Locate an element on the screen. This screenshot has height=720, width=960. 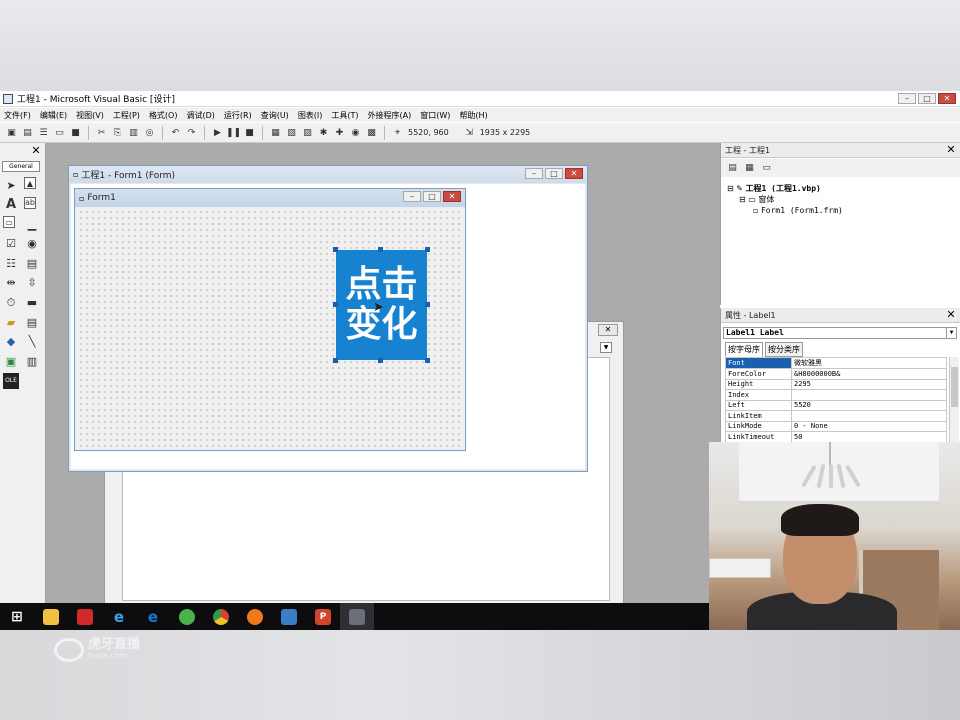
menu-format: 格式(O) is located at coordinates (163, 115).